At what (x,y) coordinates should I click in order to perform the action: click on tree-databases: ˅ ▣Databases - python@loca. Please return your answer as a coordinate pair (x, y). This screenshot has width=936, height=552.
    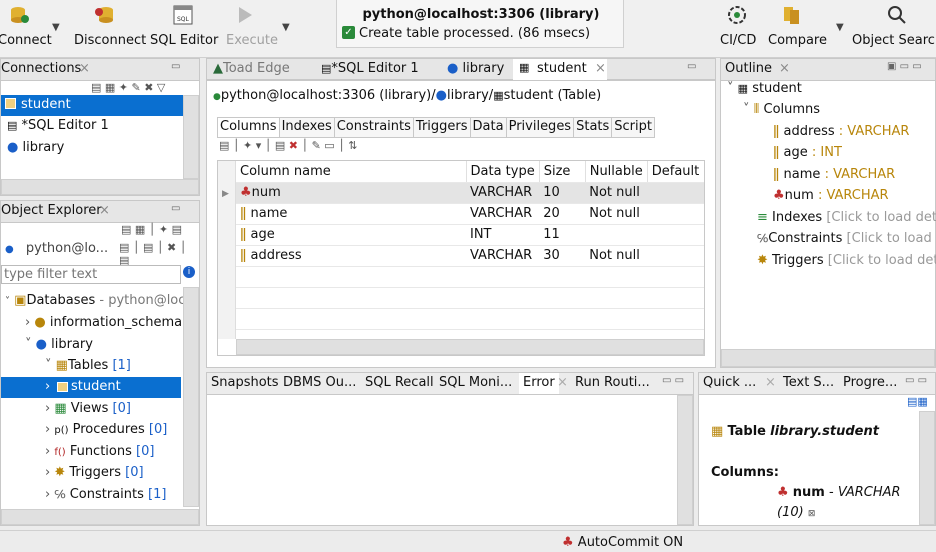
    Looking at the image, I should click on (99, 300).